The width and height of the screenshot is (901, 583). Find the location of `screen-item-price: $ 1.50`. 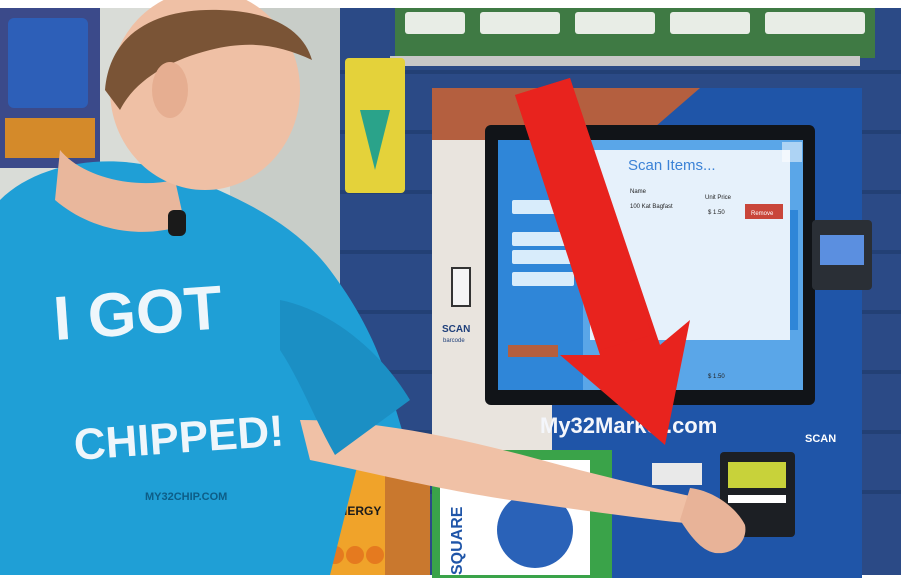

screen-item-price: $ 1.50 is located at coordinates (716, 213).